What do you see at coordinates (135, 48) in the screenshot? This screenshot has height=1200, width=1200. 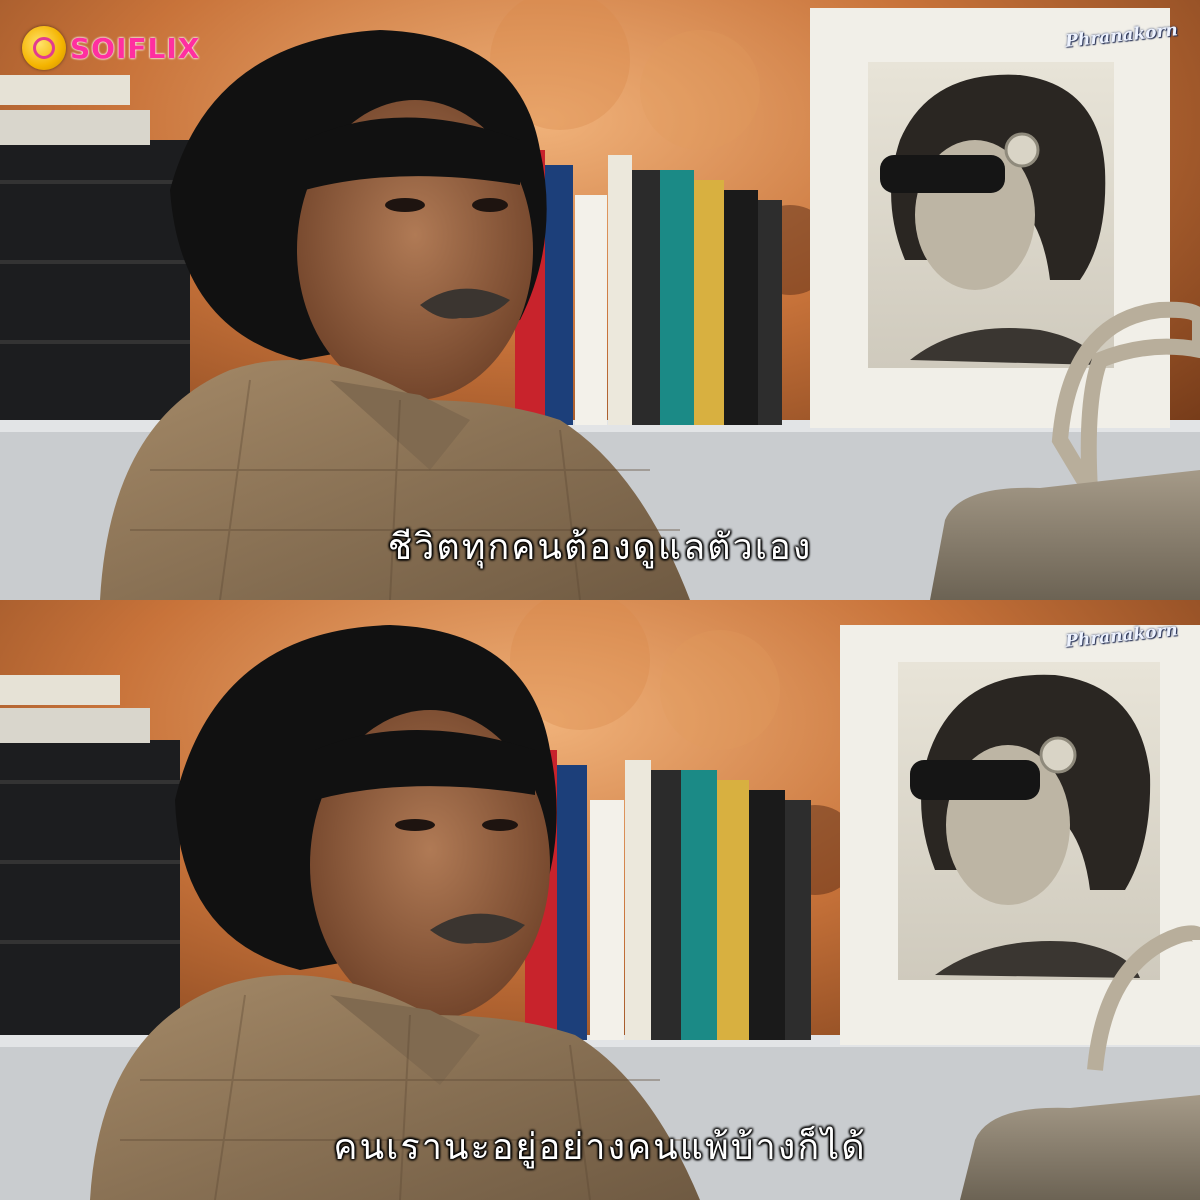 I see `logo-text: SOIFLIX` at bounding box center [135, 48].